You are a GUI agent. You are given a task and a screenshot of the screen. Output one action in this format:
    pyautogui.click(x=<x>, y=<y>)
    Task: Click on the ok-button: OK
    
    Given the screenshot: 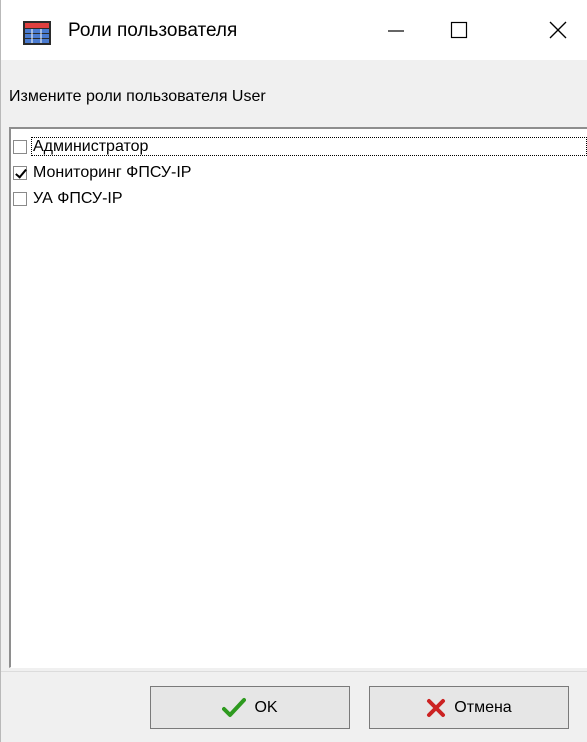 What is the action you would take?
    pyautogui.click(x=250, y=707)
    